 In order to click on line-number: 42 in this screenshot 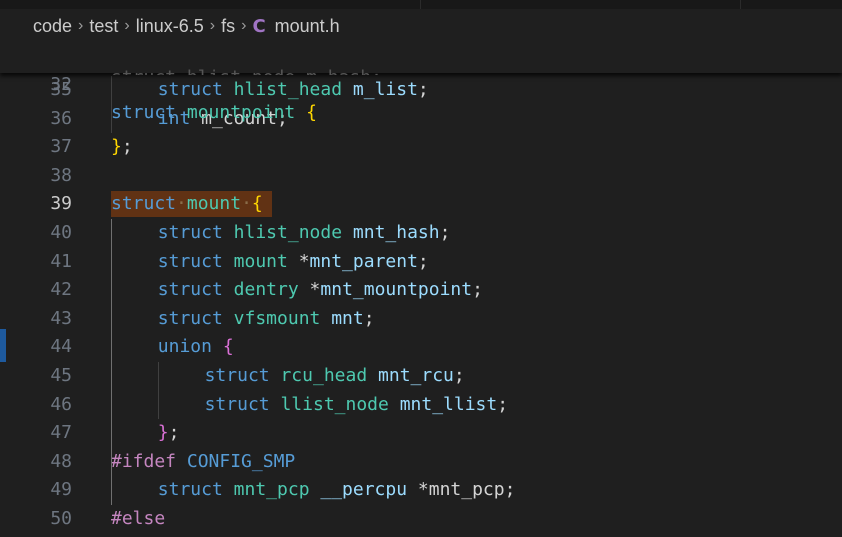, I will do `click(61, 290)`.